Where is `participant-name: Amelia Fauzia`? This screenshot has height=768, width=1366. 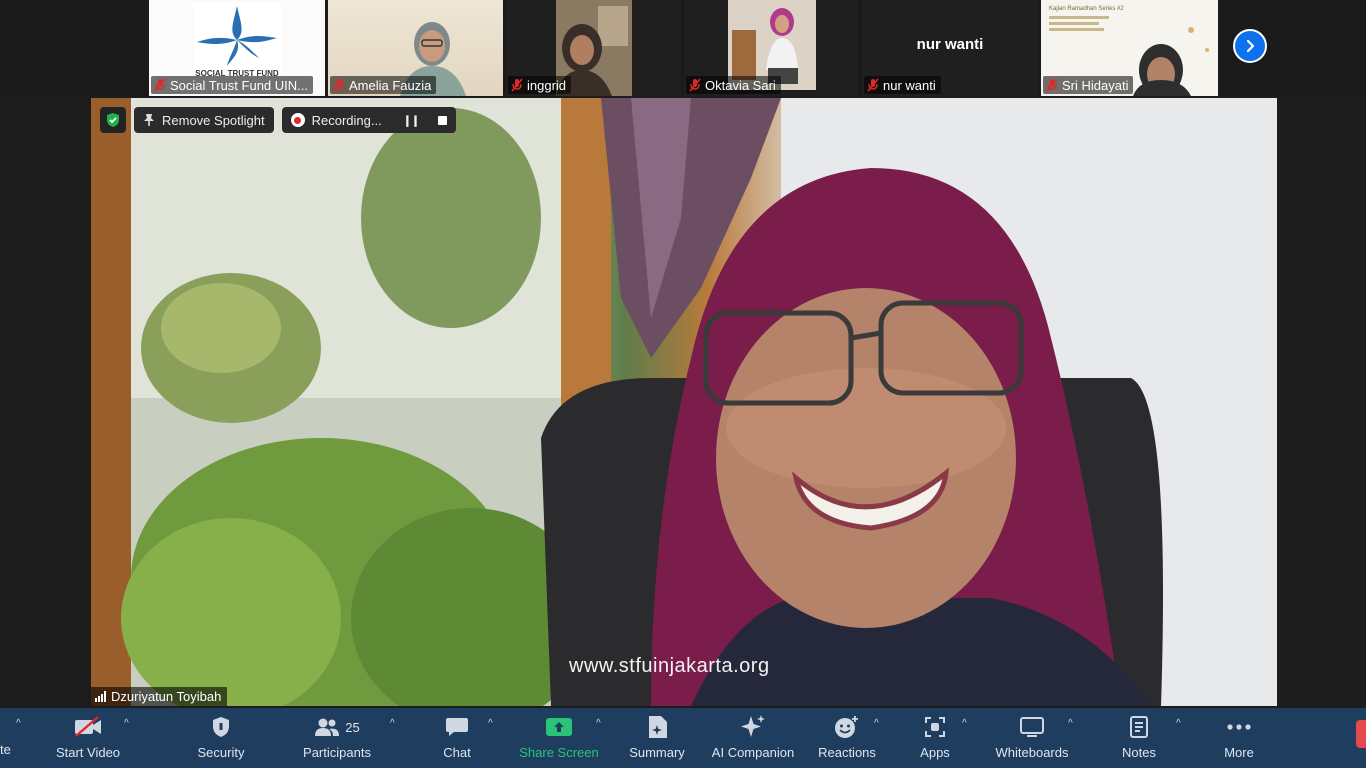 participant-name: Amelia Fauzia is located at coordinates (390, 85).